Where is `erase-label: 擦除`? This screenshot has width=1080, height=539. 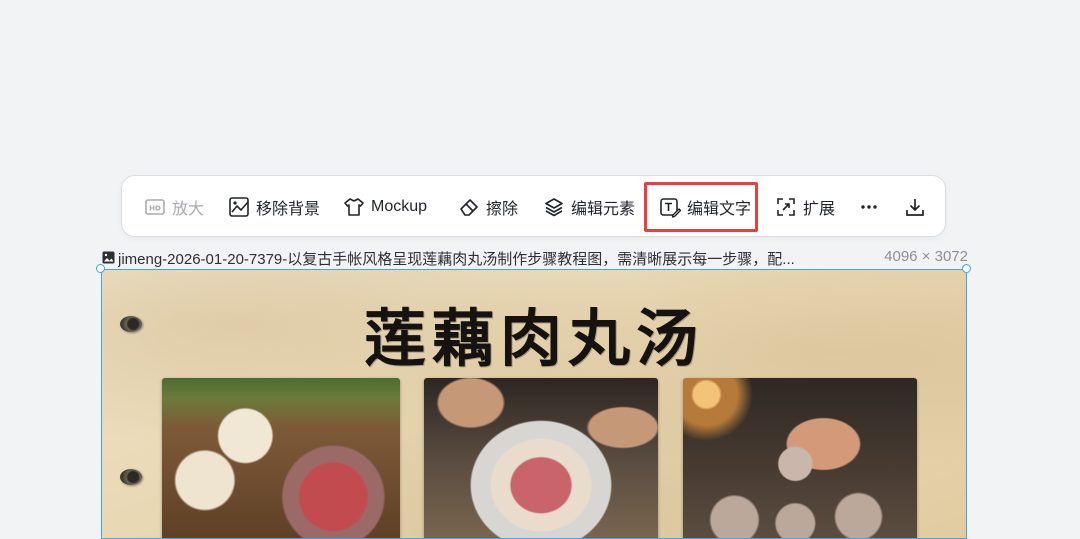
erase-label: 擦除 is located at coordinates (502, 209).